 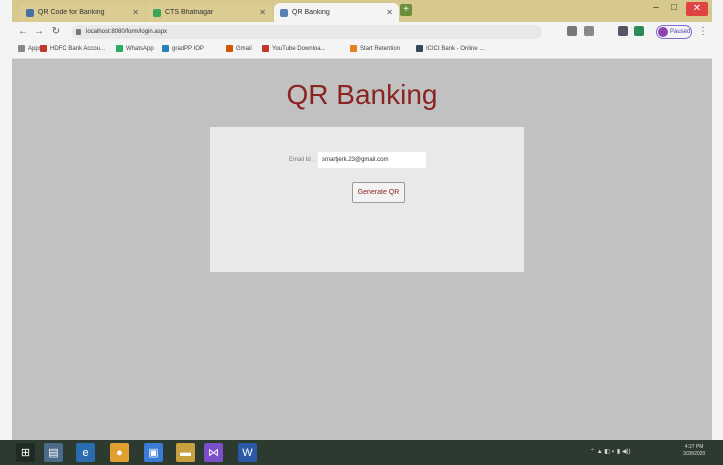 I want to click on star-icon, so click(x=572, y=31).